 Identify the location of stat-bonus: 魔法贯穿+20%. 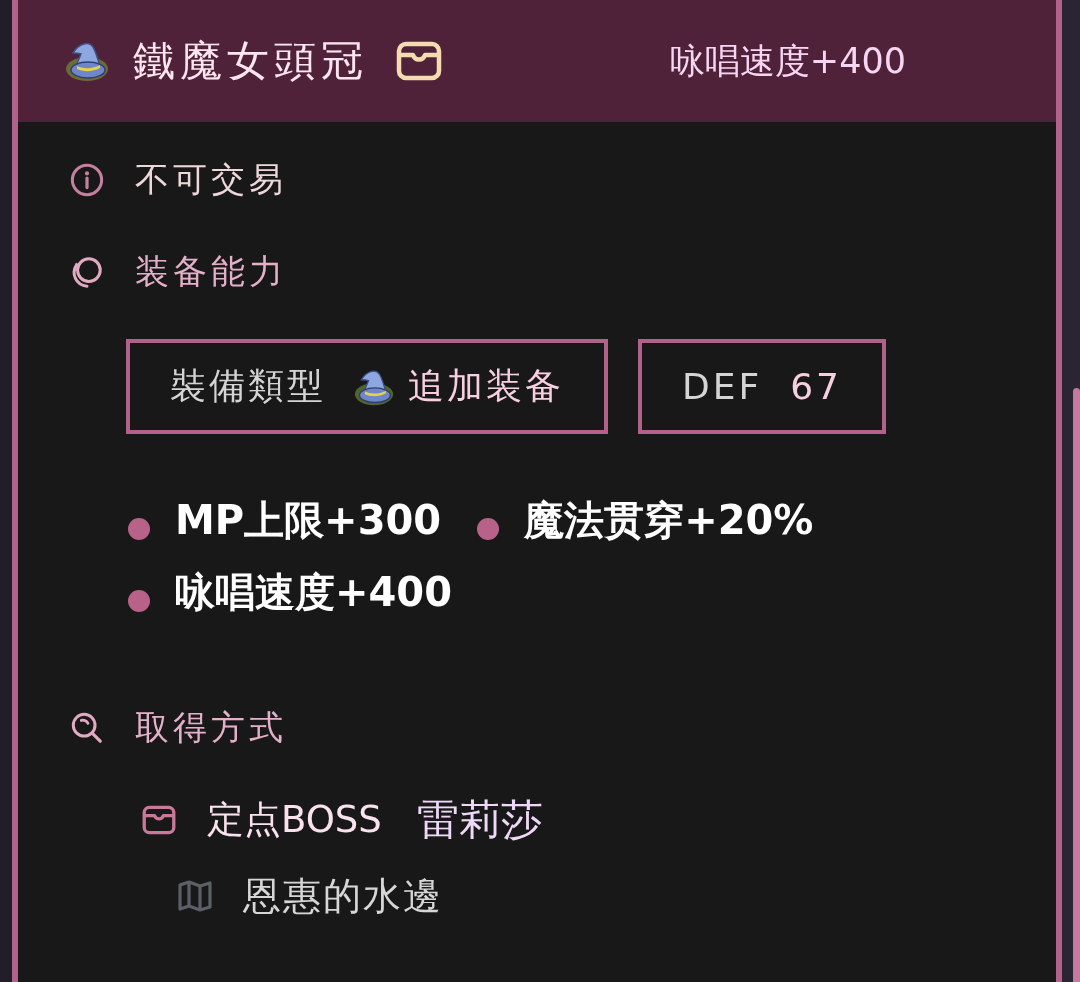
(669, 520).